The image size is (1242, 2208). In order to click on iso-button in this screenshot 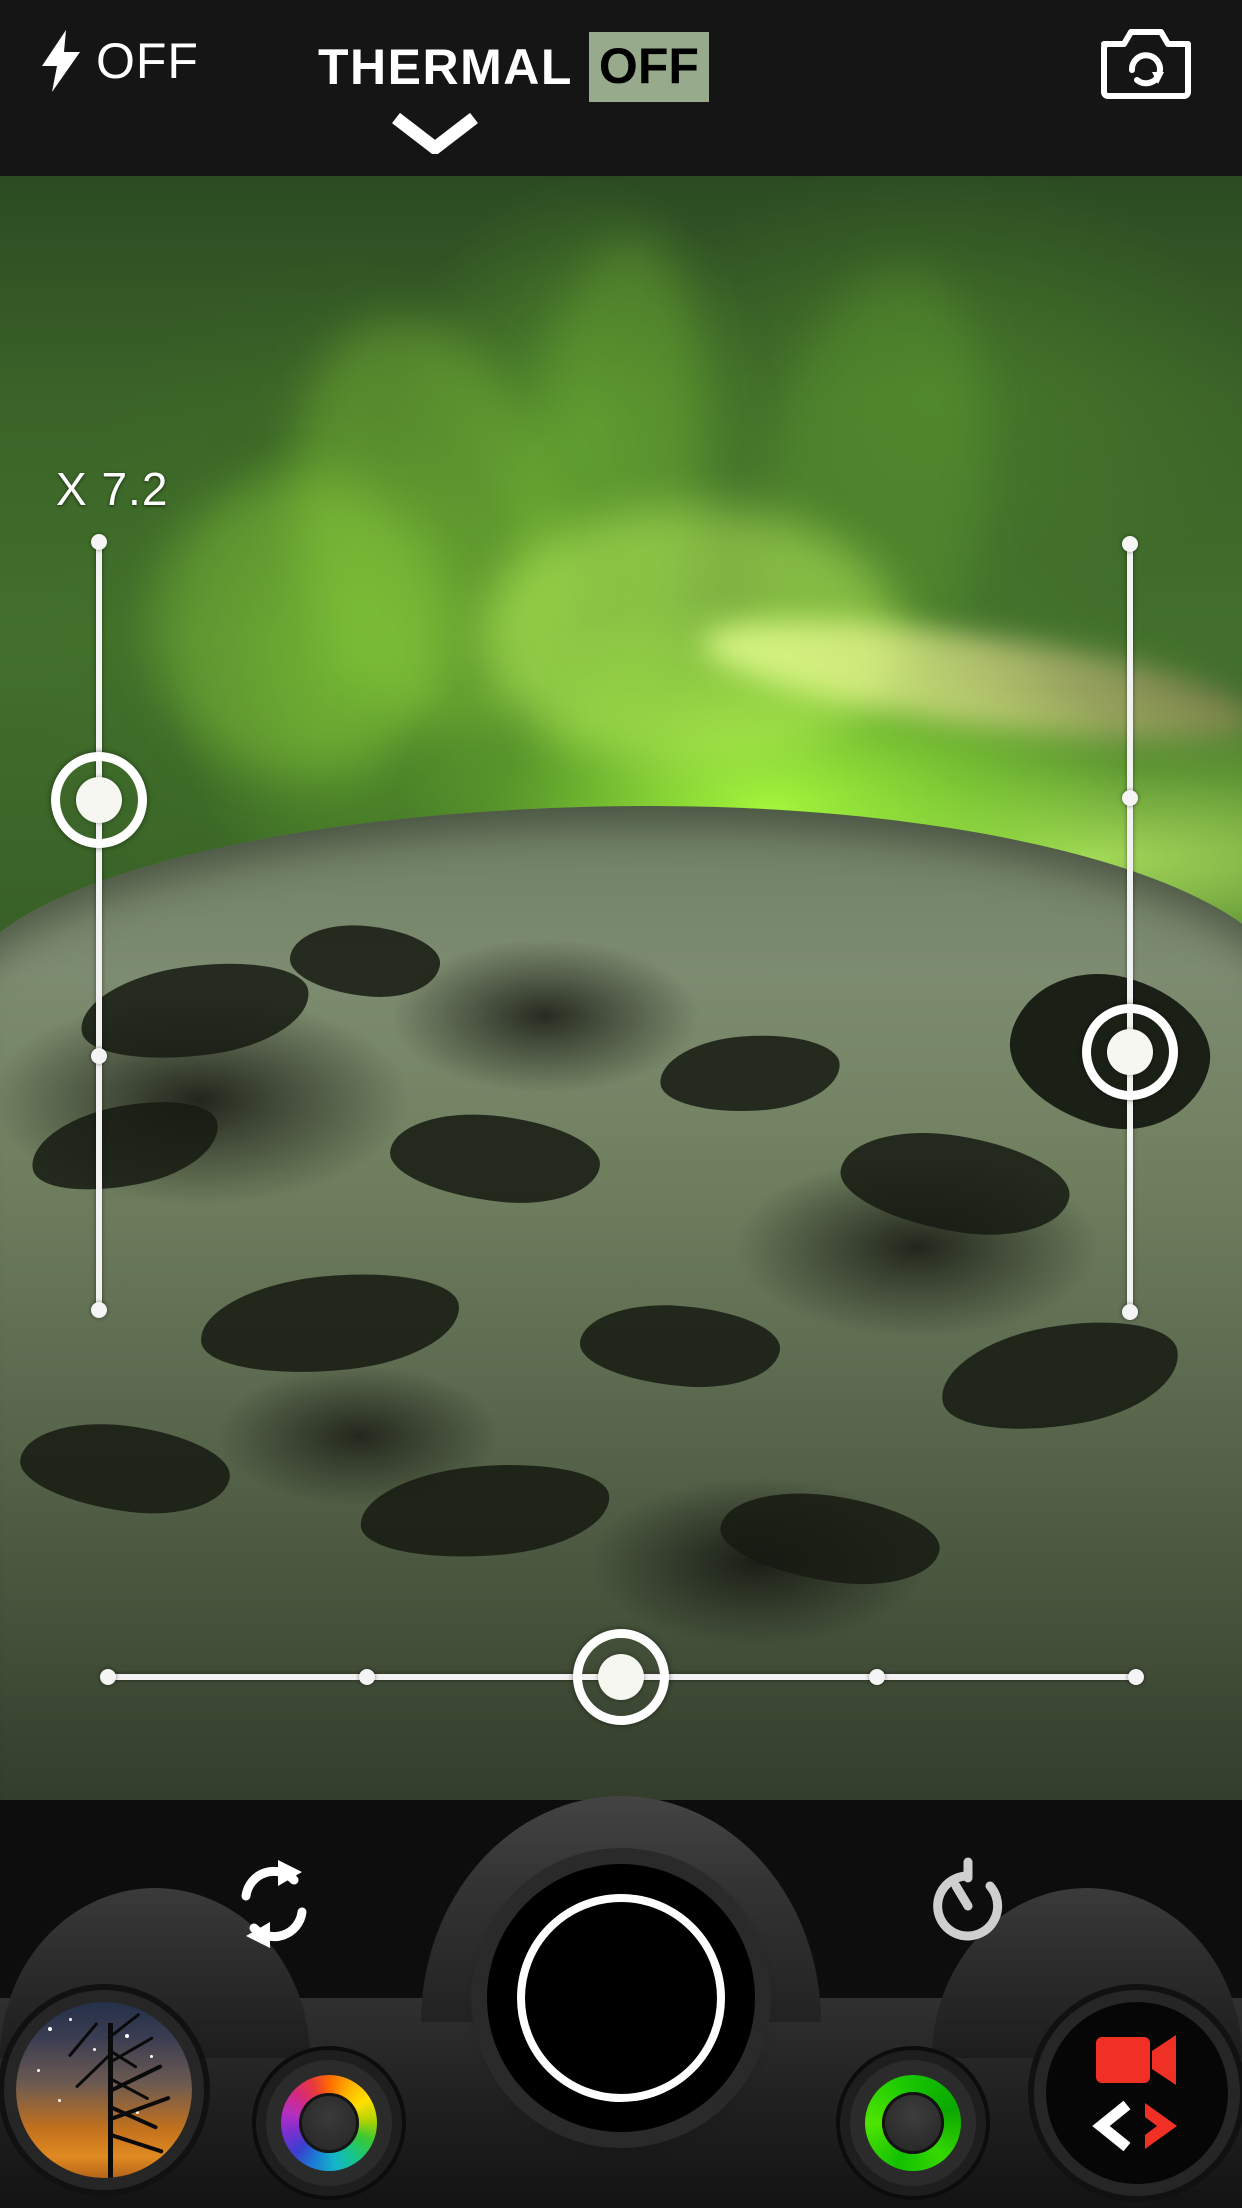, I will do `click(913, 2123)`.